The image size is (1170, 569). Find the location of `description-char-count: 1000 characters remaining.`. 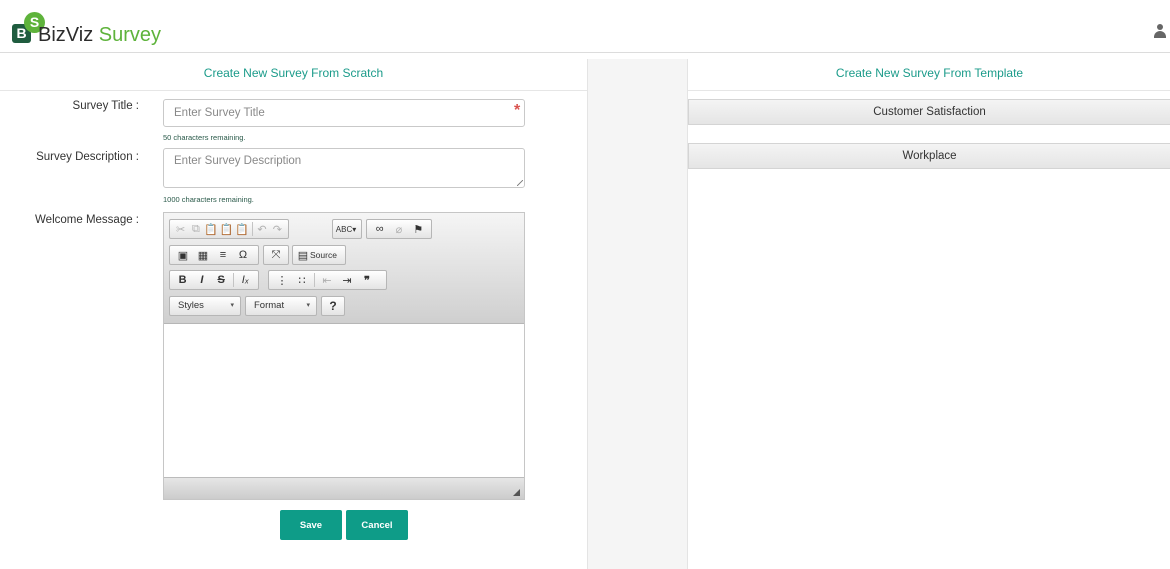

description-char-count: 1000 characters remaining. is located at coordinates (208, 199).